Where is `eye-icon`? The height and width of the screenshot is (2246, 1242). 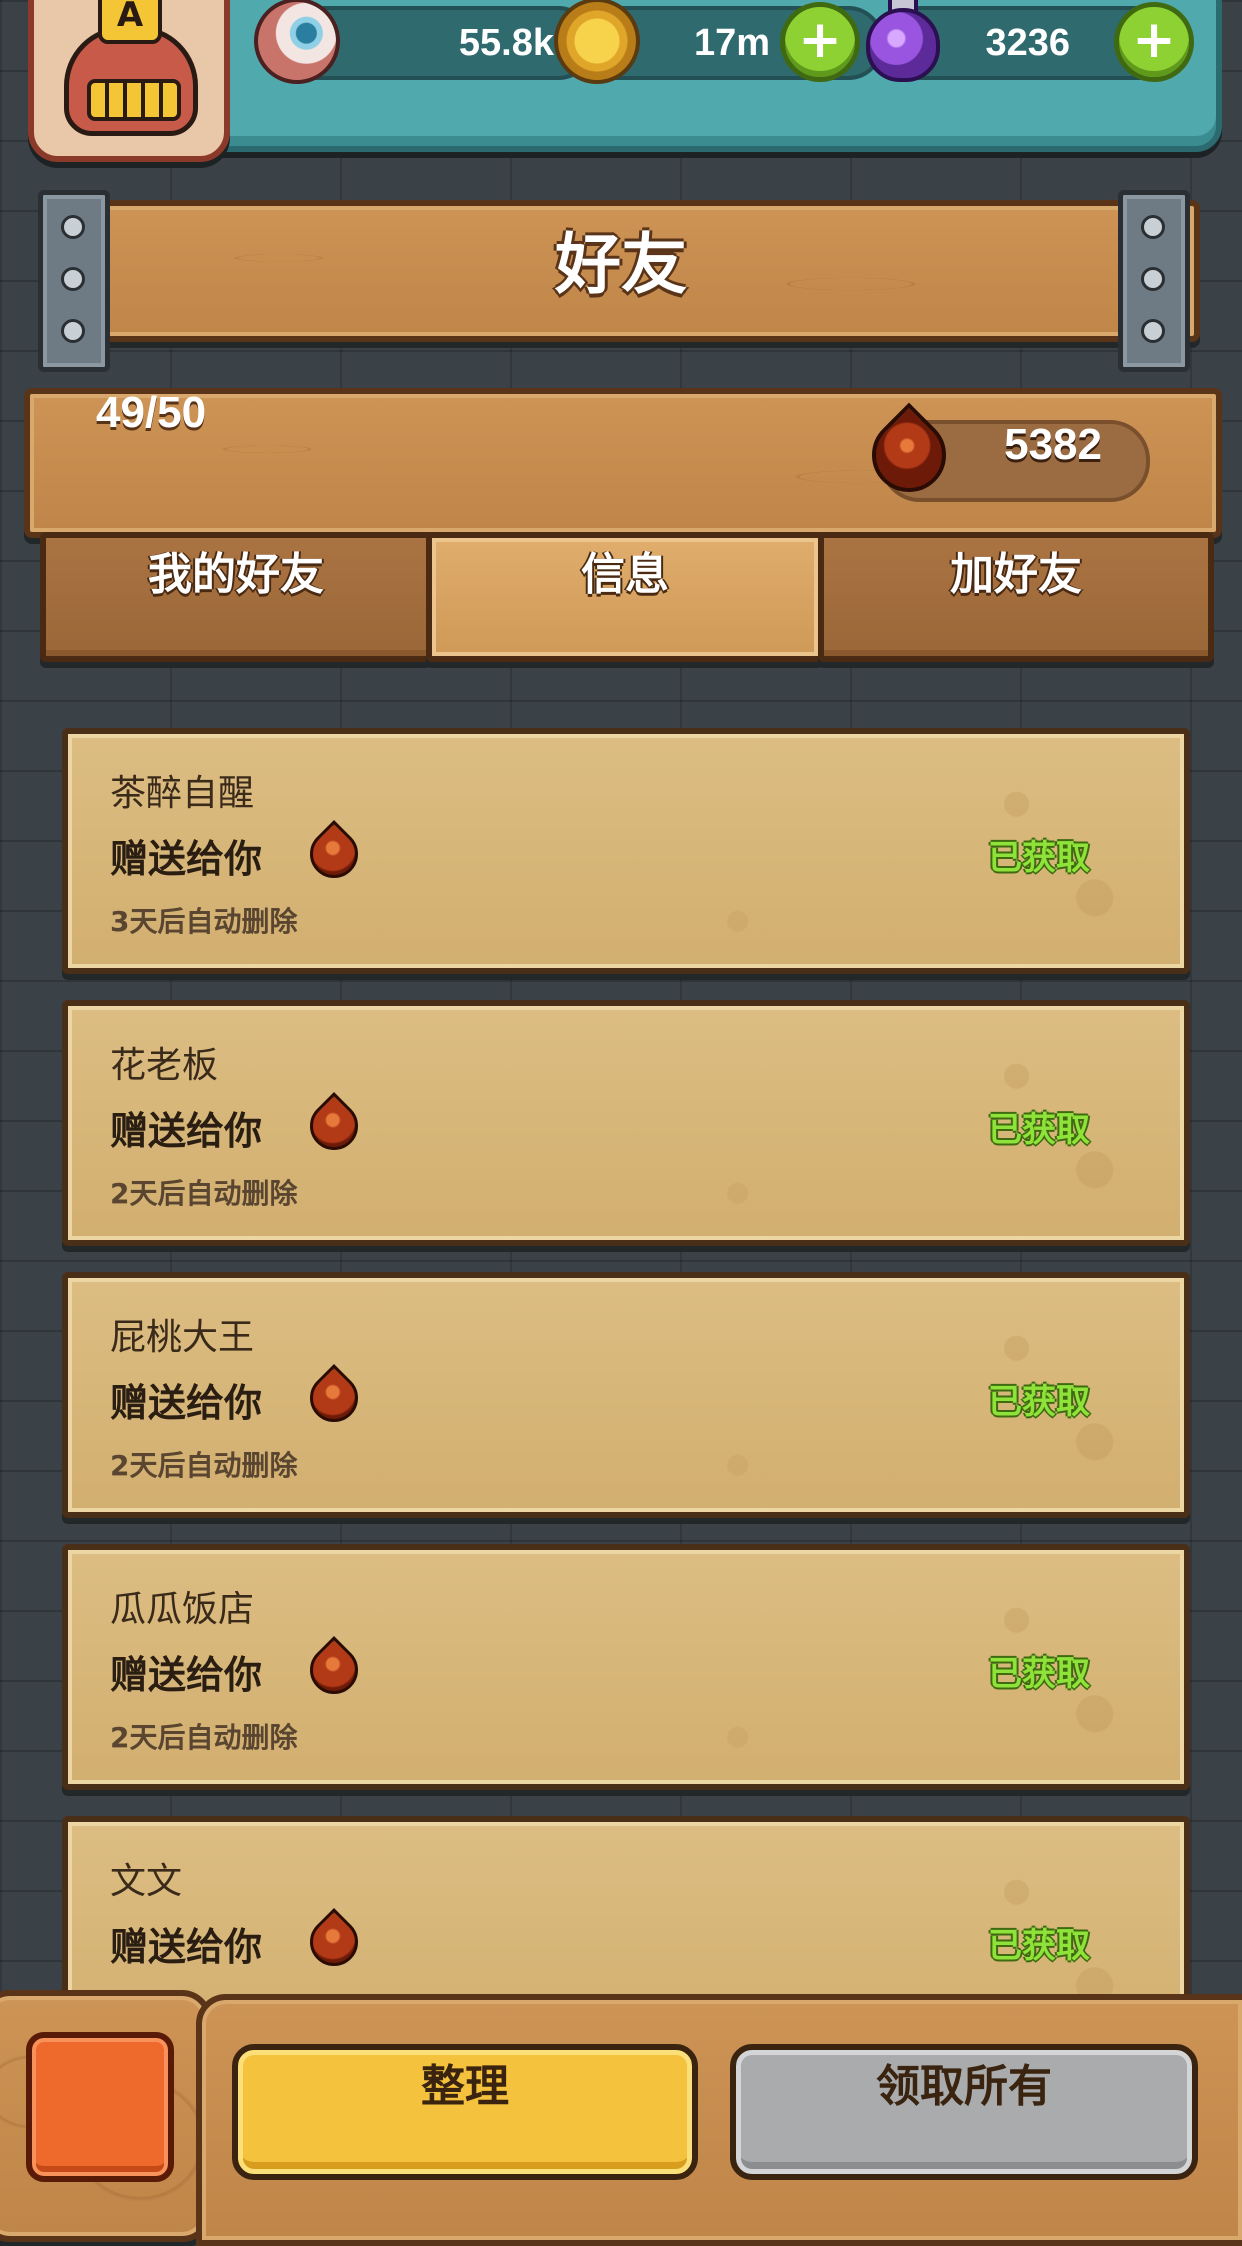 eye-icon is located at coordinates (297, 42).